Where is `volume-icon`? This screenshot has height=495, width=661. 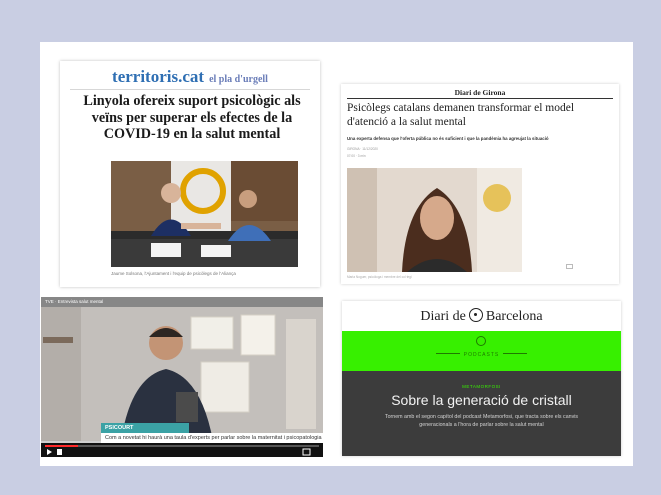
volume-icon is located at coordinates (59, 452).